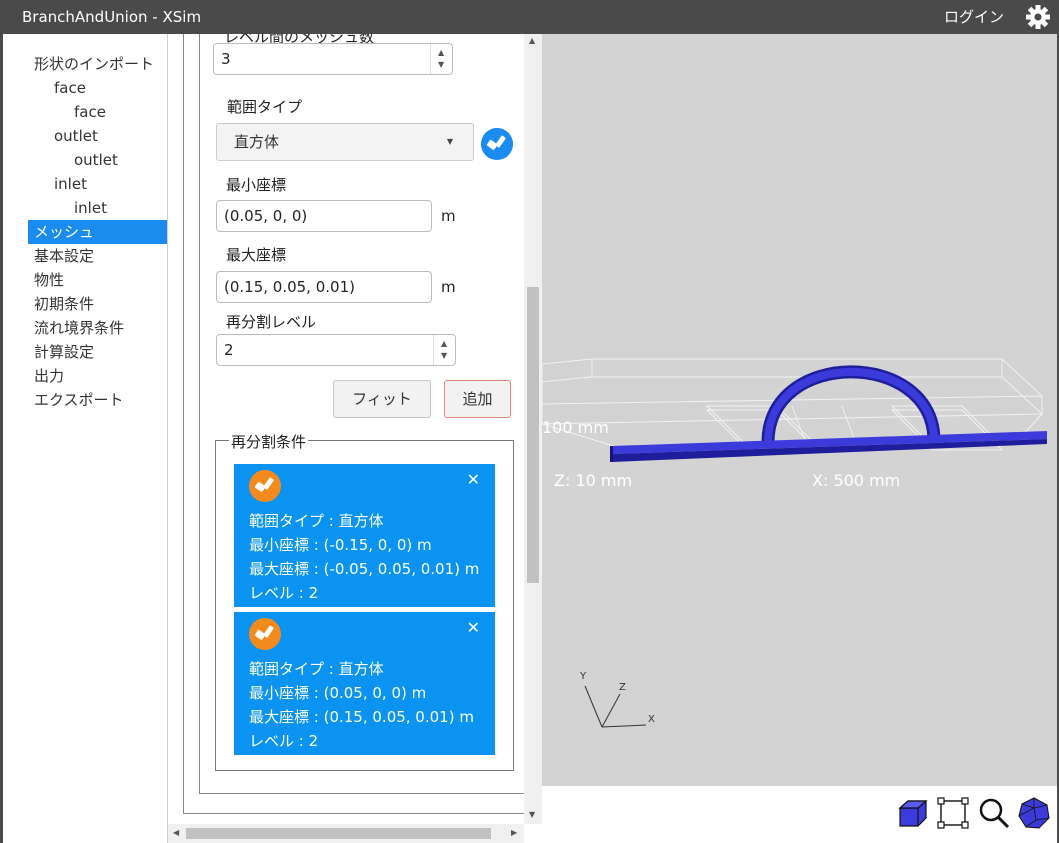 The width and height of the screenshot is (1059, 843). Describe the element at coordinates (229, 350) in the screenshot. I see `refine-level-value: 2` at that location.